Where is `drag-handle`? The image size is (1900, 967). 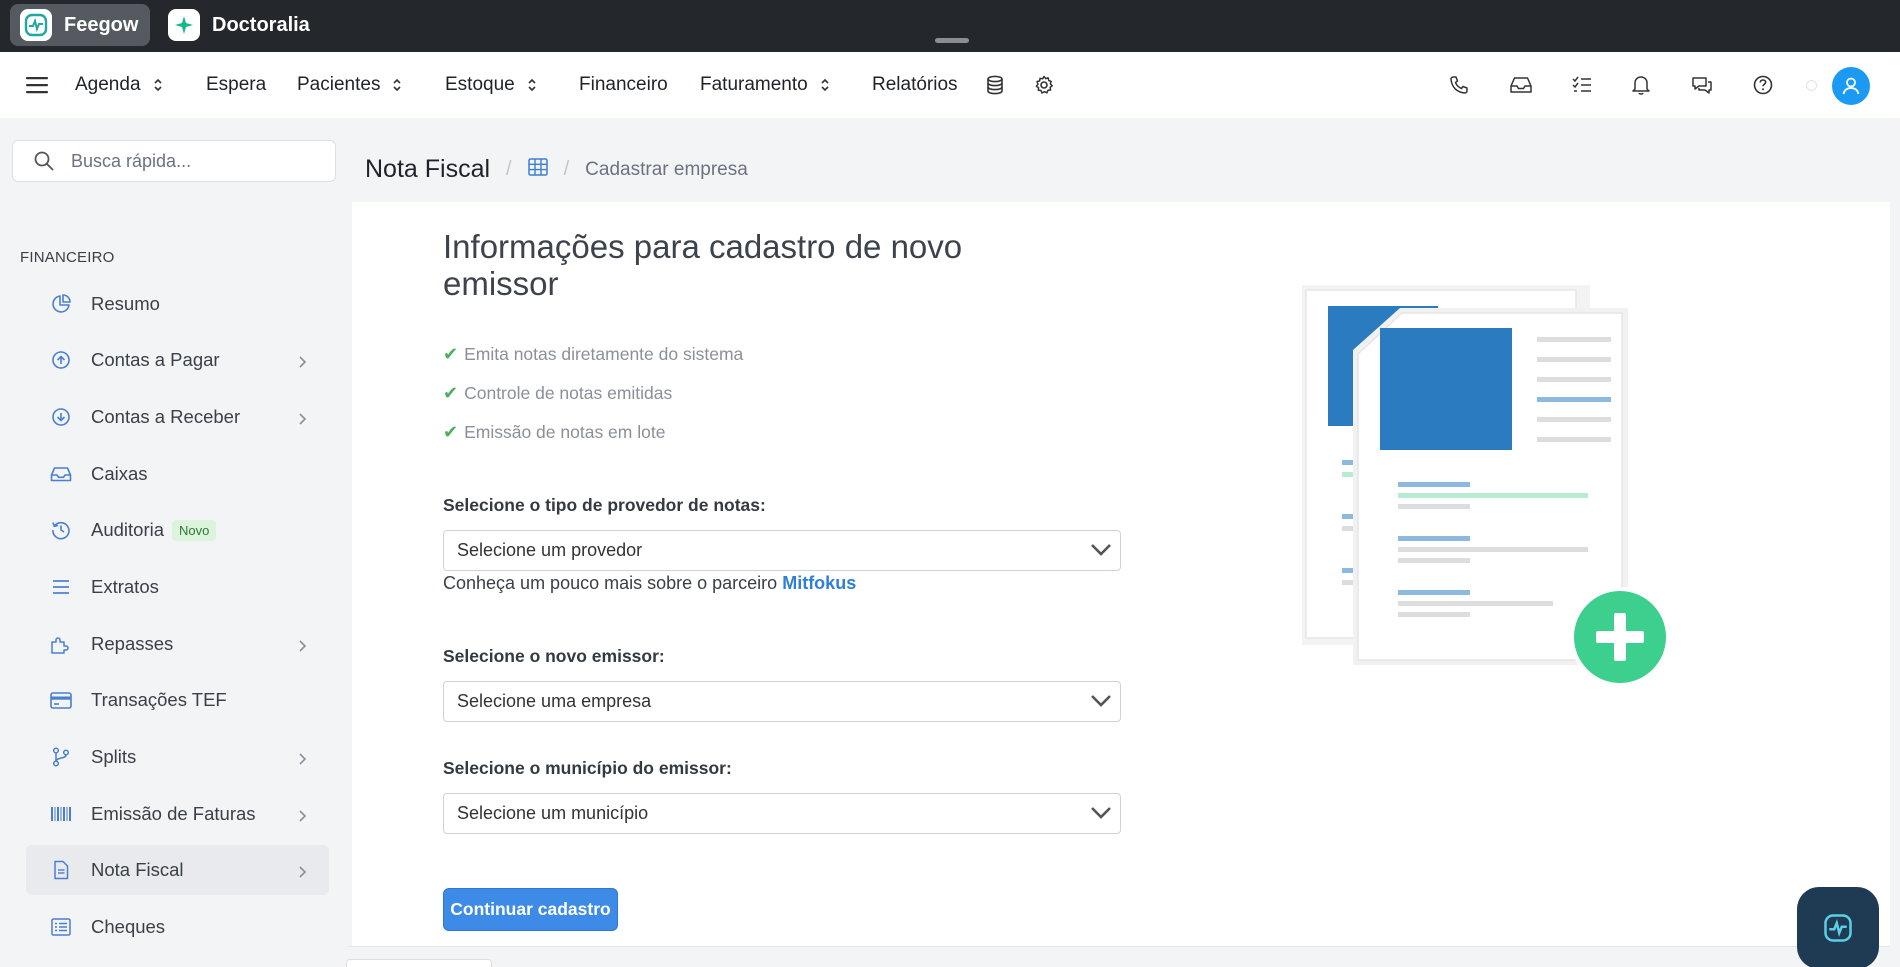 drag-handle is located at coordinates (952, 40).